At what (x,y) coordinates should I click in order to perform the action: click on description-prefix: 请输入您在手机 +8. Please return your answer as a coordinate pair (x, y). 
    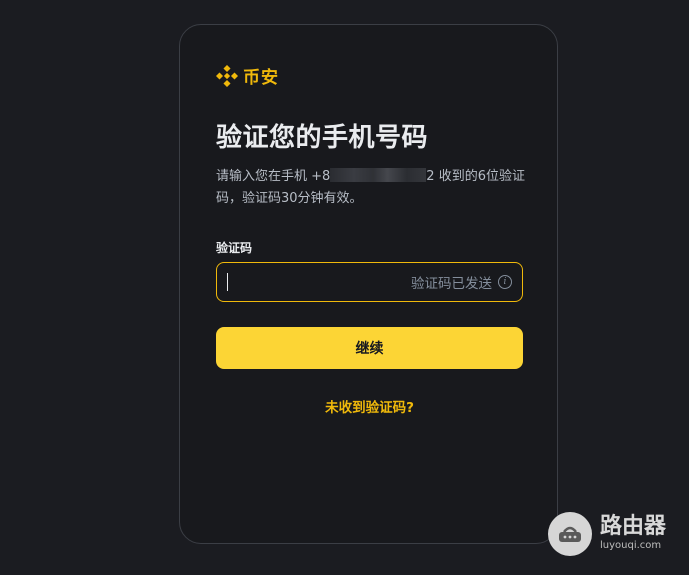
    Looking at the image, I should click on (273, 176).